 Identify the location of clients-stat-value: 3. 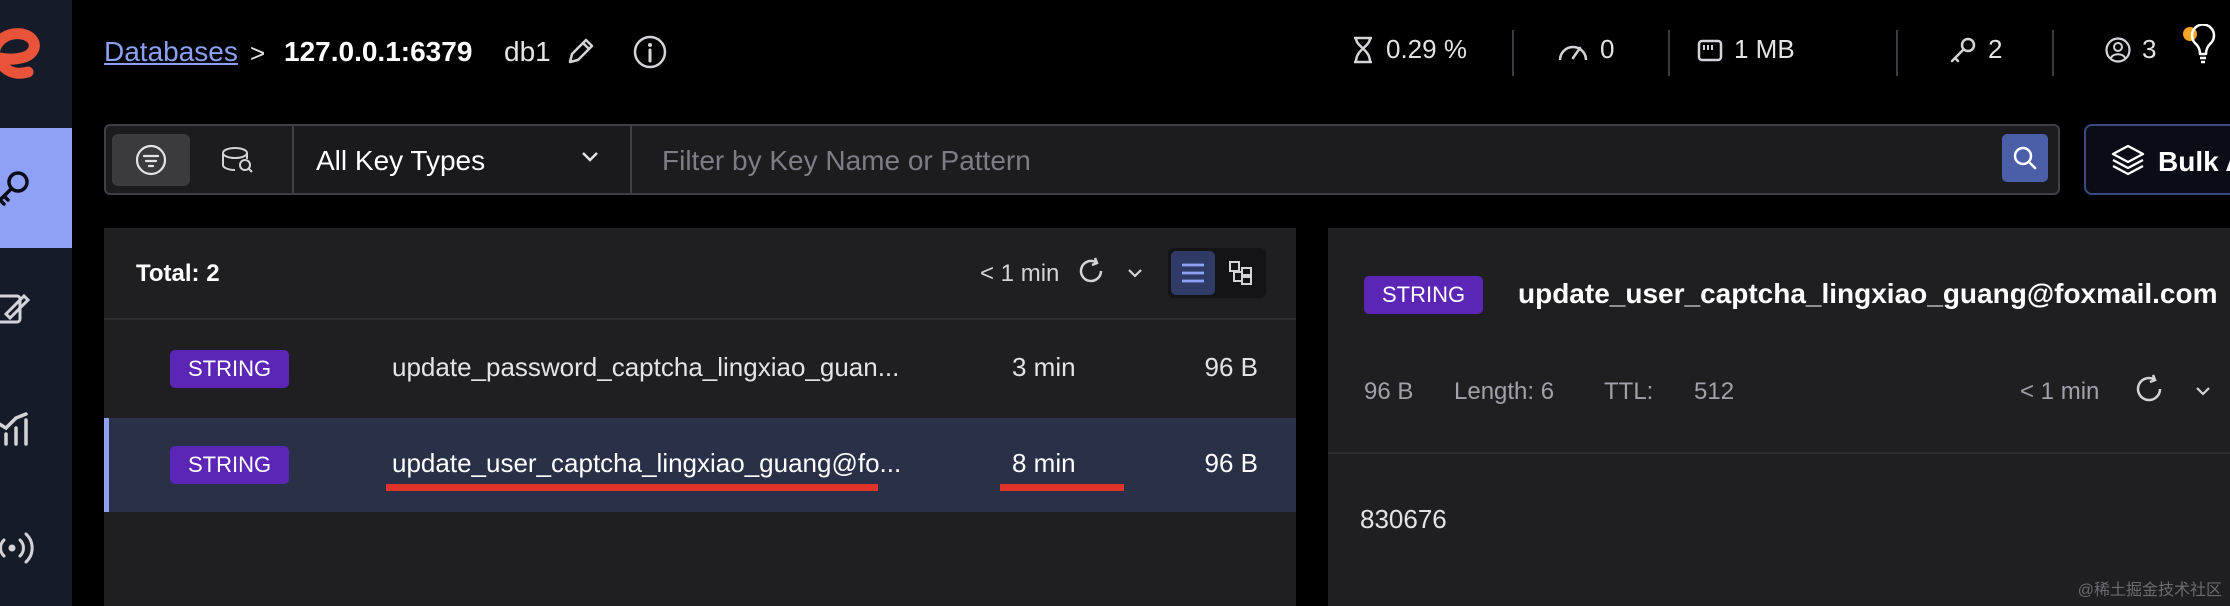
(2149, 49).